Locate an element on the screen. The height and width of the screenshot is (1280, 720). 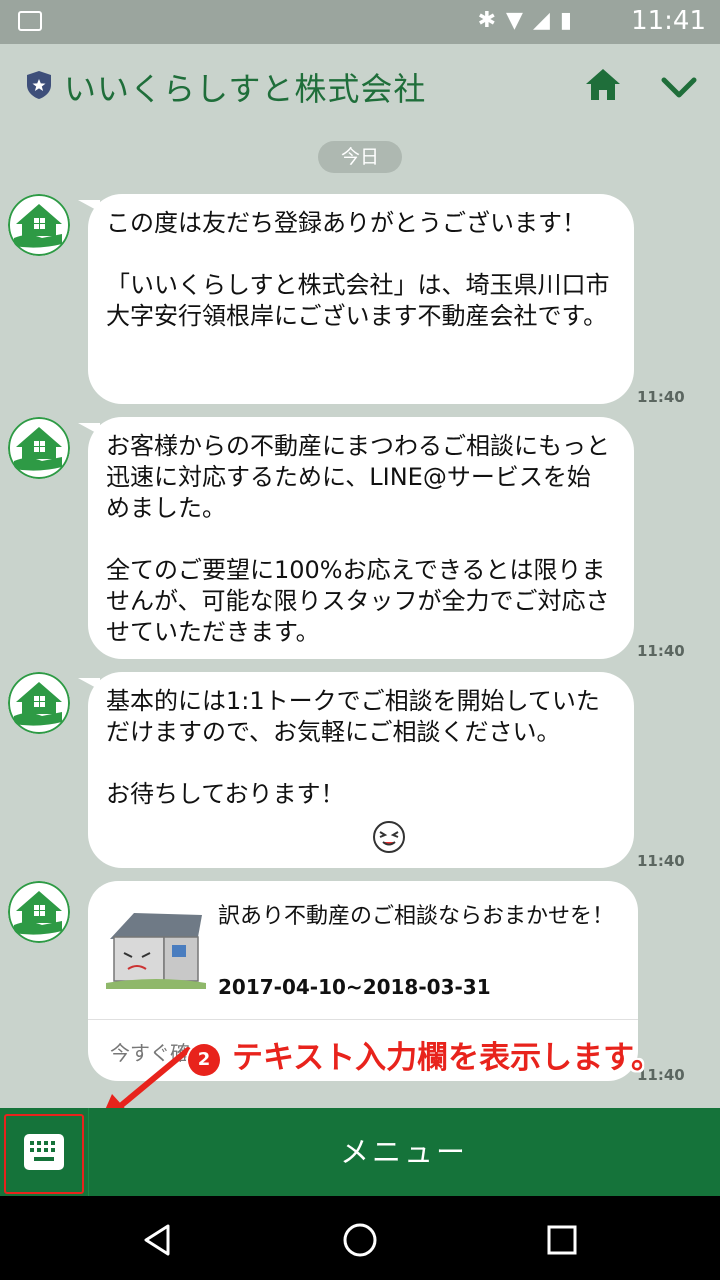
rich-menu-bar: メニュー is located at coordinates (360, 1152).